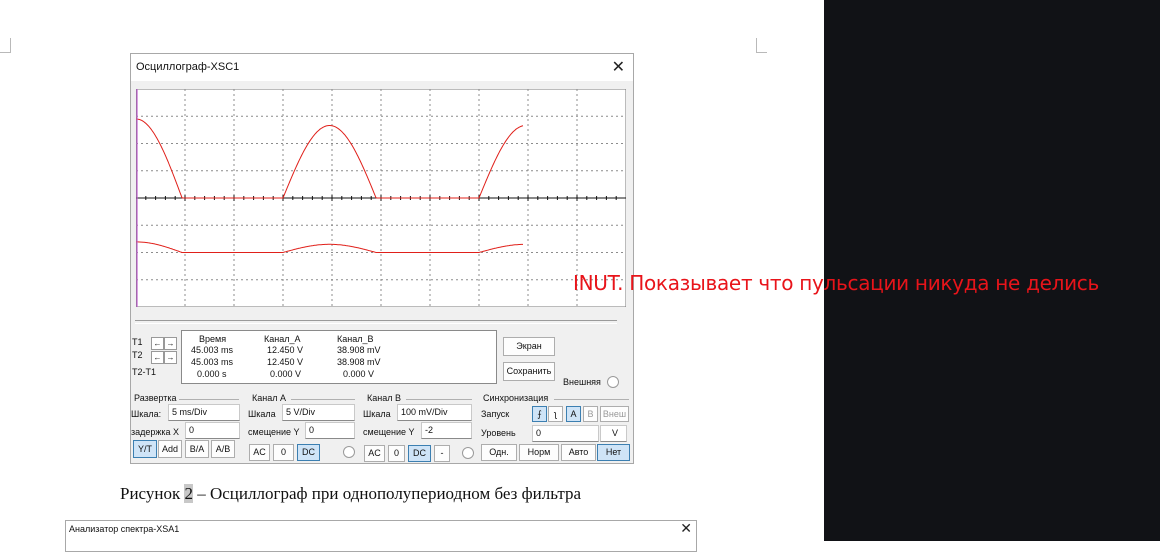  I want to click on channel-a-group-line, so click(323, 399).